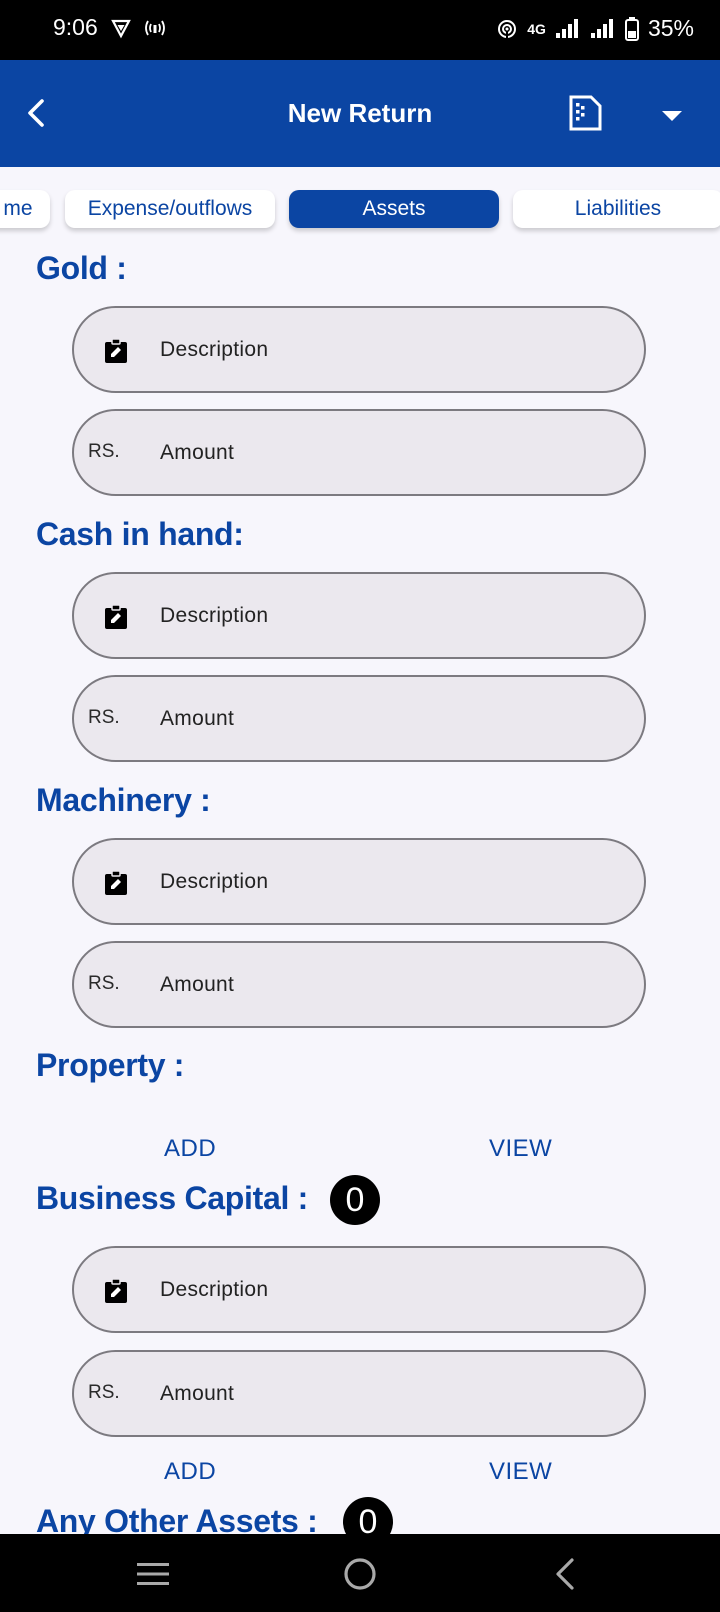 Image resolution: width=720 pixels, height=1612 pixels. Describe the element at coordinates (355, 1200) in the screenshot. I see `business-capital-count-badge: 0` at that location.